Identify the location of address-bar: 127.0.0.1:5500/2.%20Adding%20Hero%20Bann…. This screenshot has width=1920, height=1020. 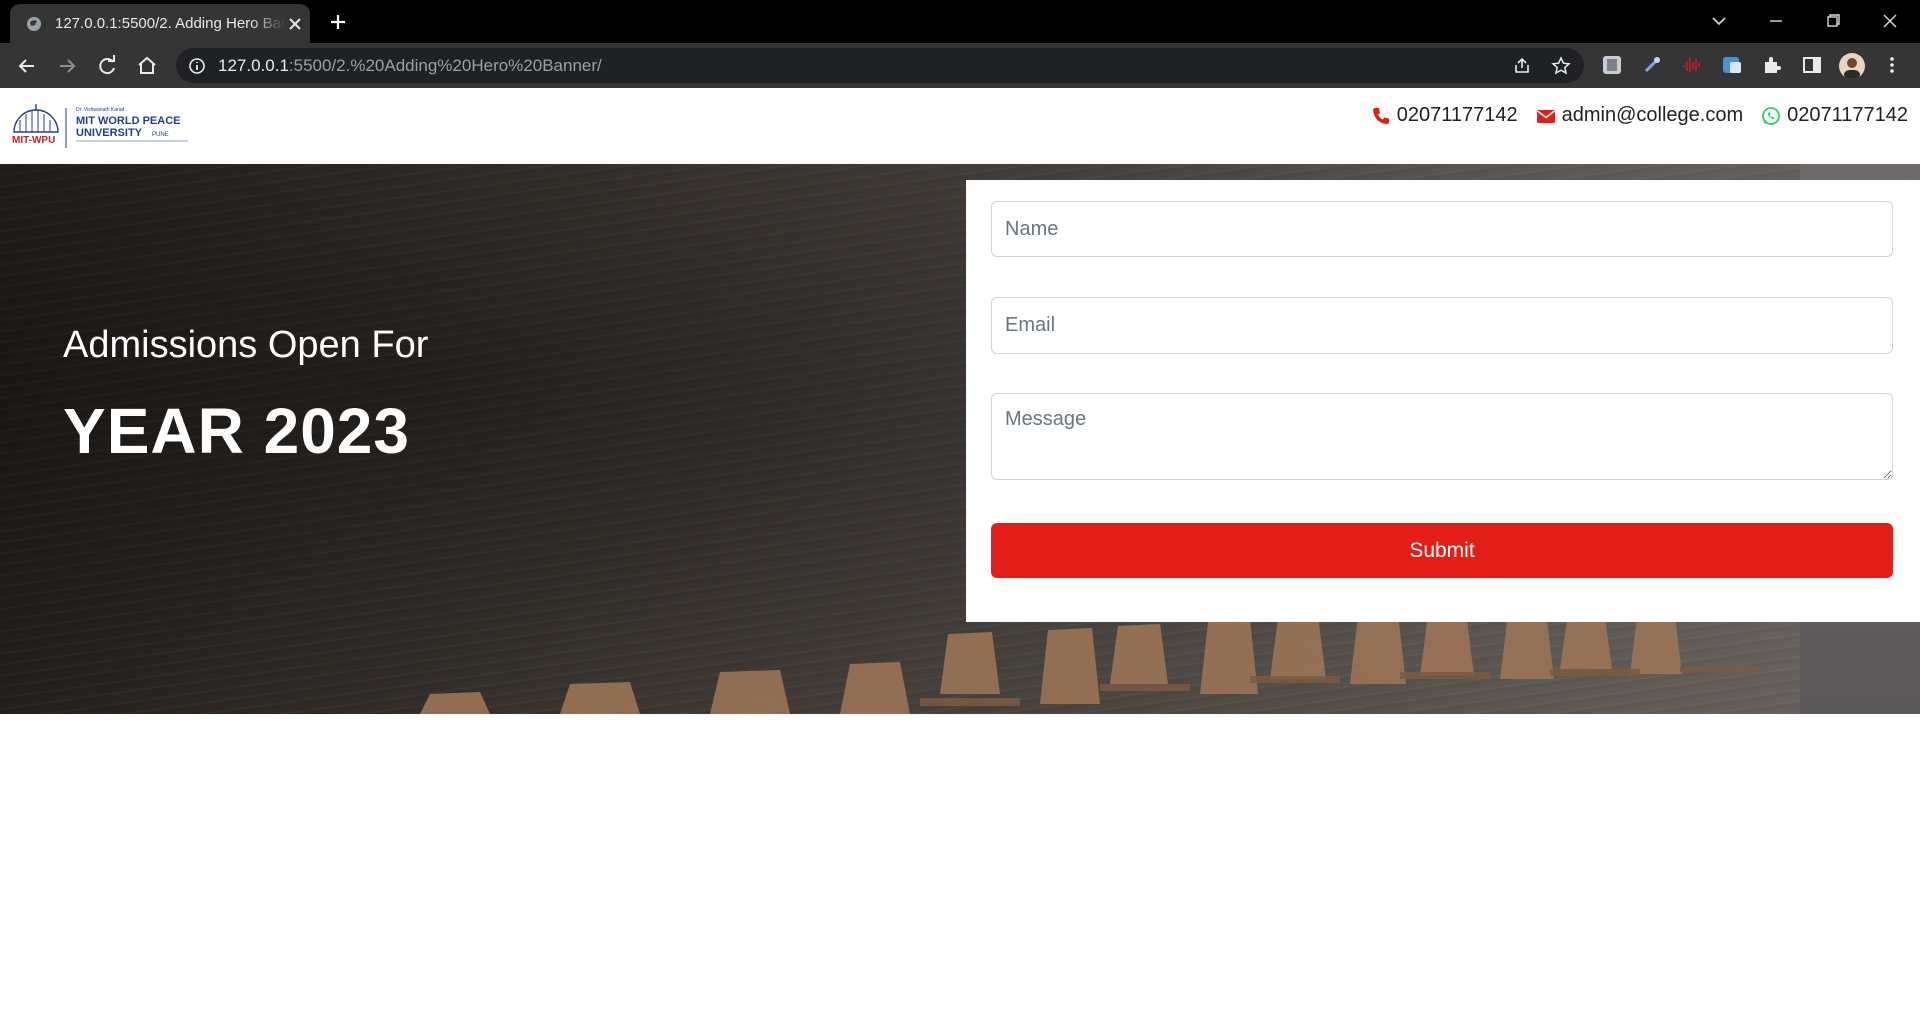
(880, 65).